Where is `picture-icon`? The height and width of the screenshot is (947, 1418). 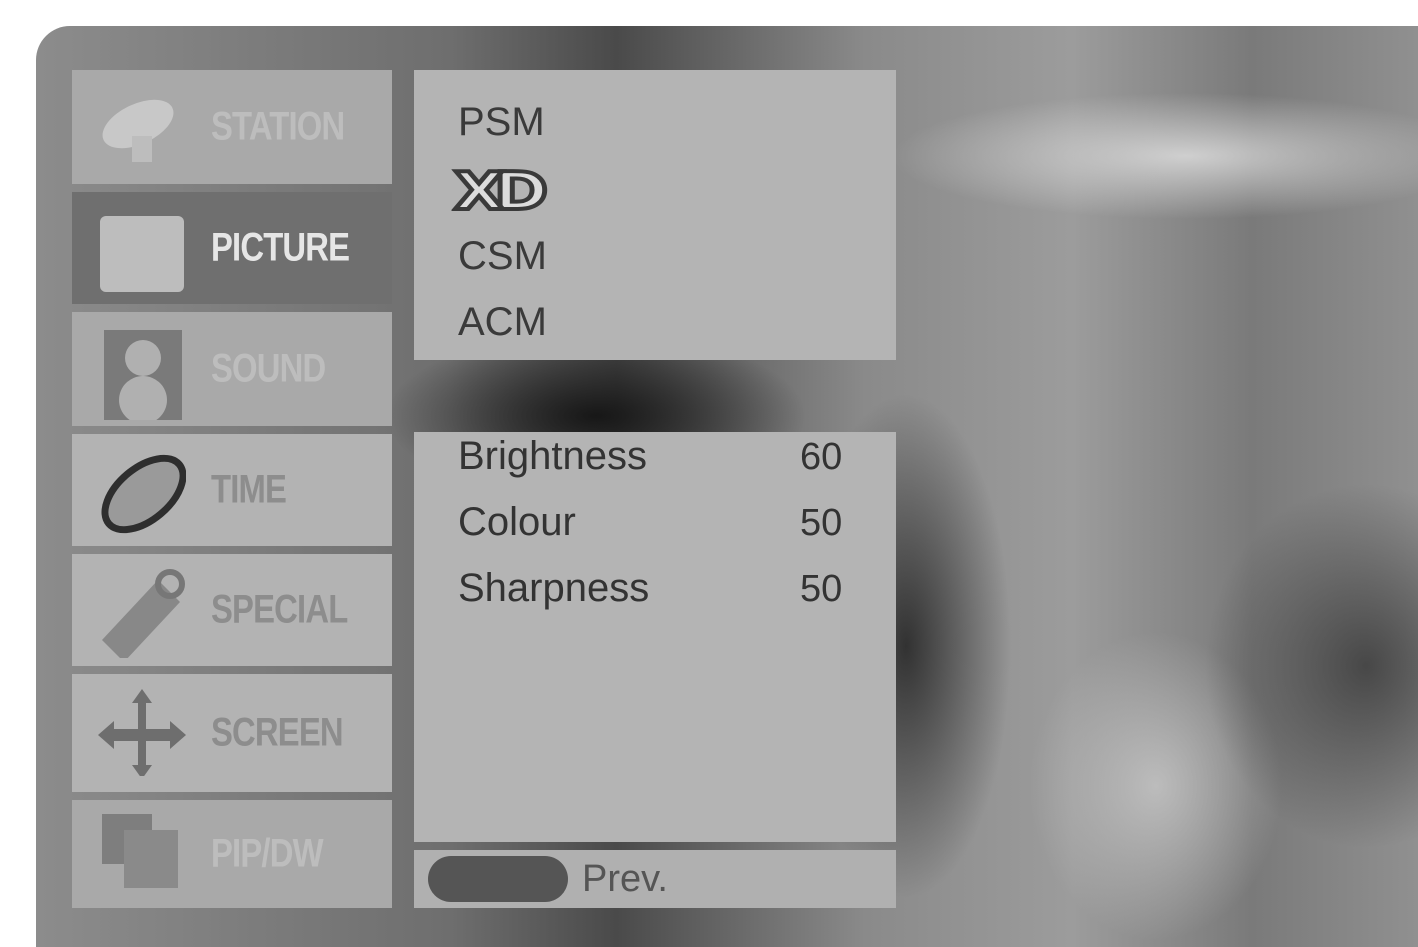 picture-icon is located at coordinates (142, 254).